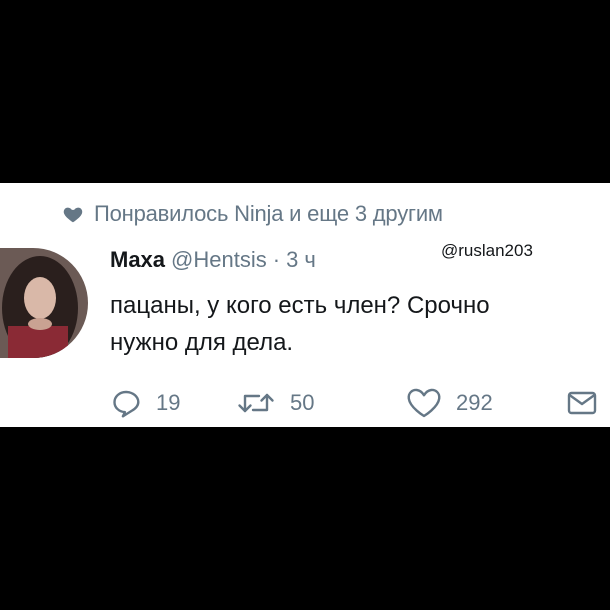 The height and width of the screenshot is (610, 610). Describe the element at coordinates (300, 305) in the screenshot. I see `tweet-text-line: пацаны, у кого есть член? Срочно` at that location.